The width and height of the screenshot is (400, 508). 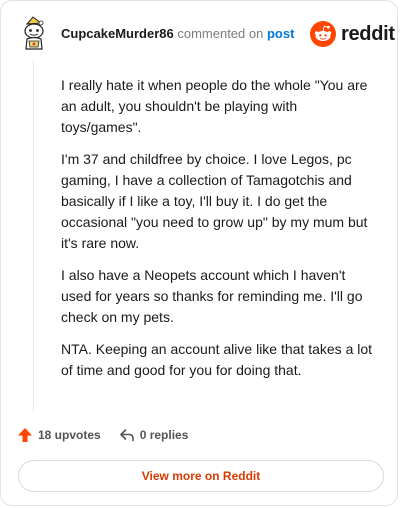 I want to click on avatar, so click(x=34, y=34).